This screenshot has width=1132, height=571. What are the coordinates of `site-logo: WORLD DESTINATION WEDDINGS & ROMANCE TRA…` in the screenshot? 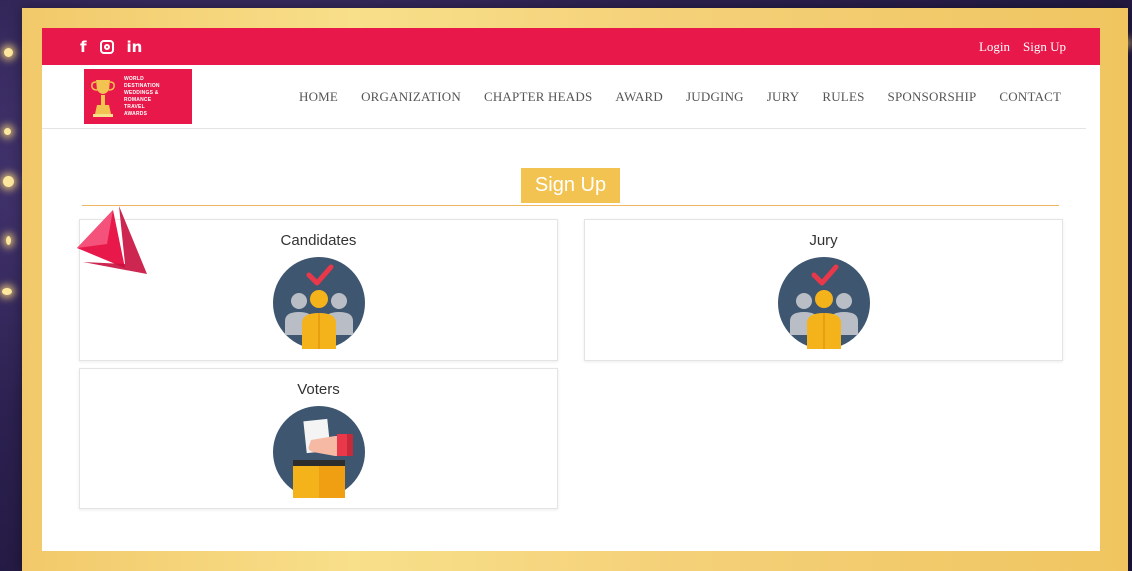 It's located at (138, 96).